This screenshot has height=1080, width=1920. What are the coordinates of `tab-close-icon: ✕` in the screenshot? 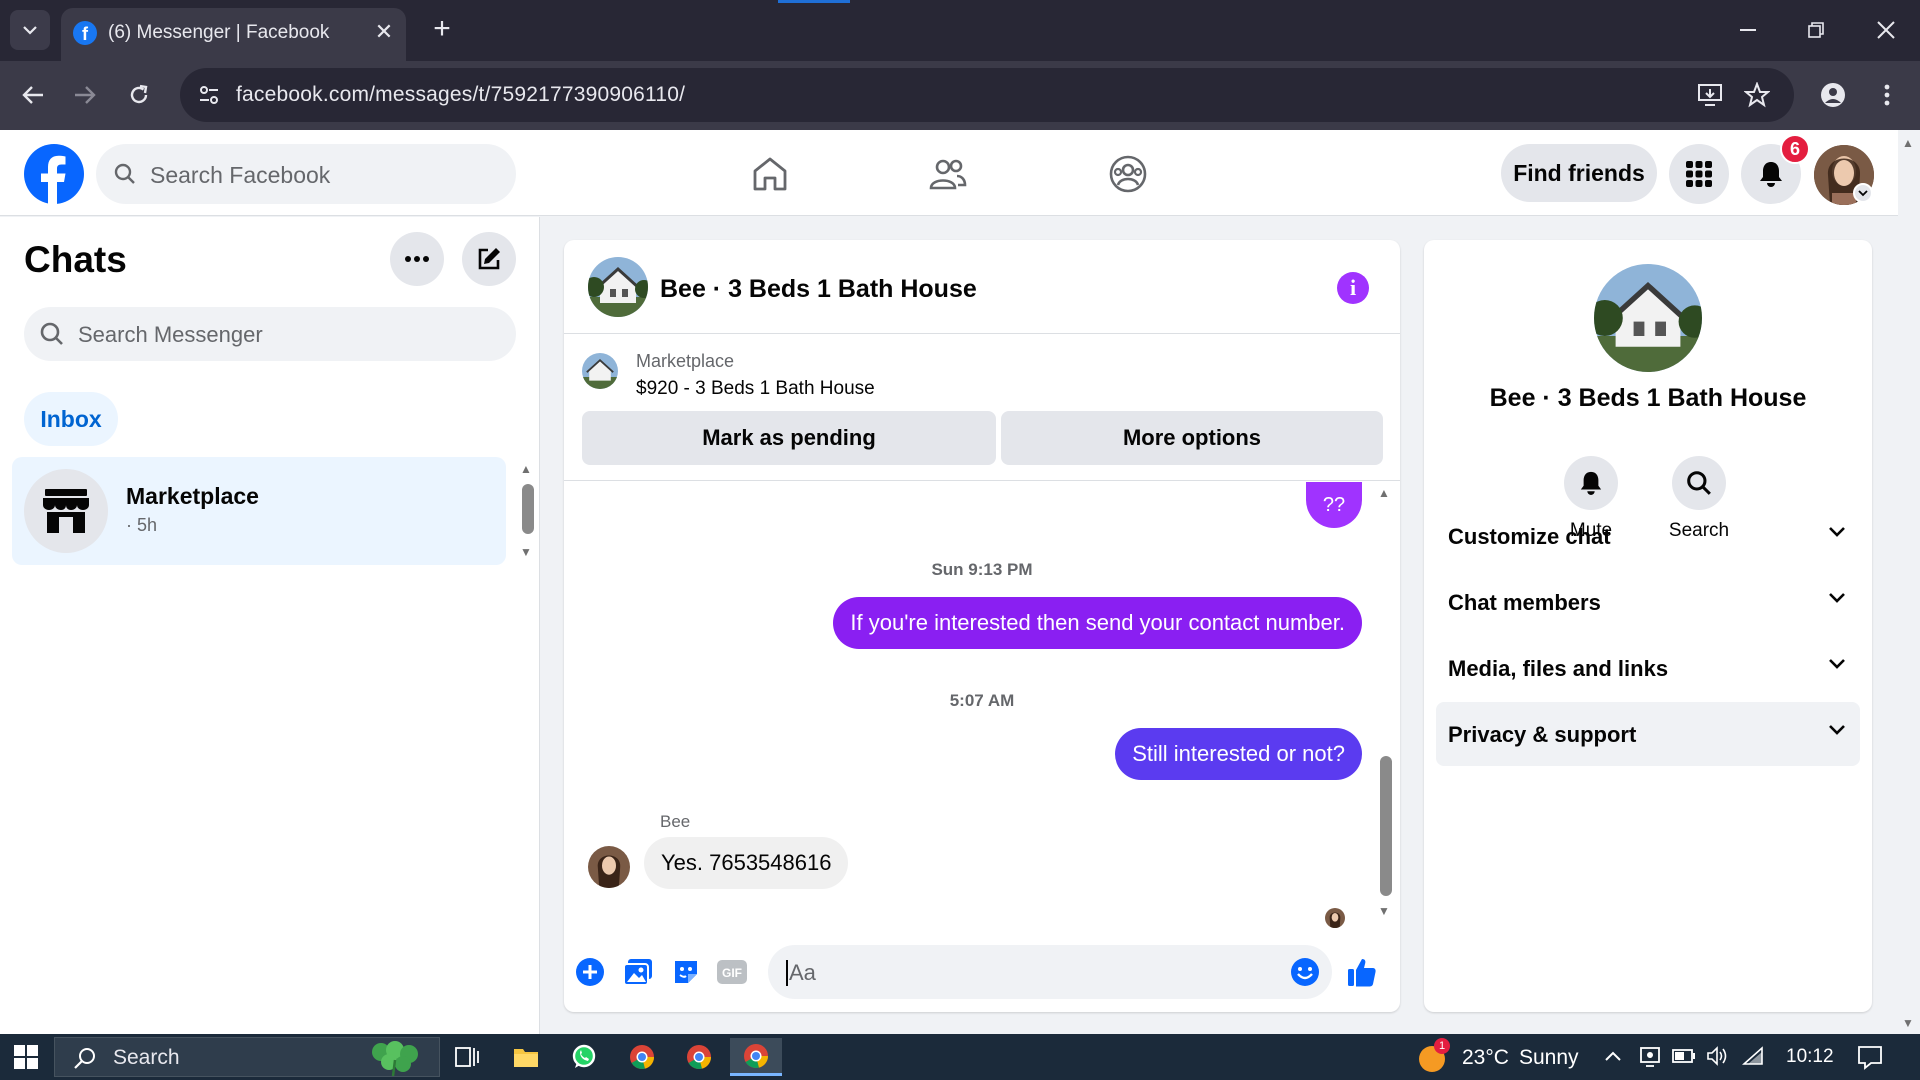 It's located at (384, 32).